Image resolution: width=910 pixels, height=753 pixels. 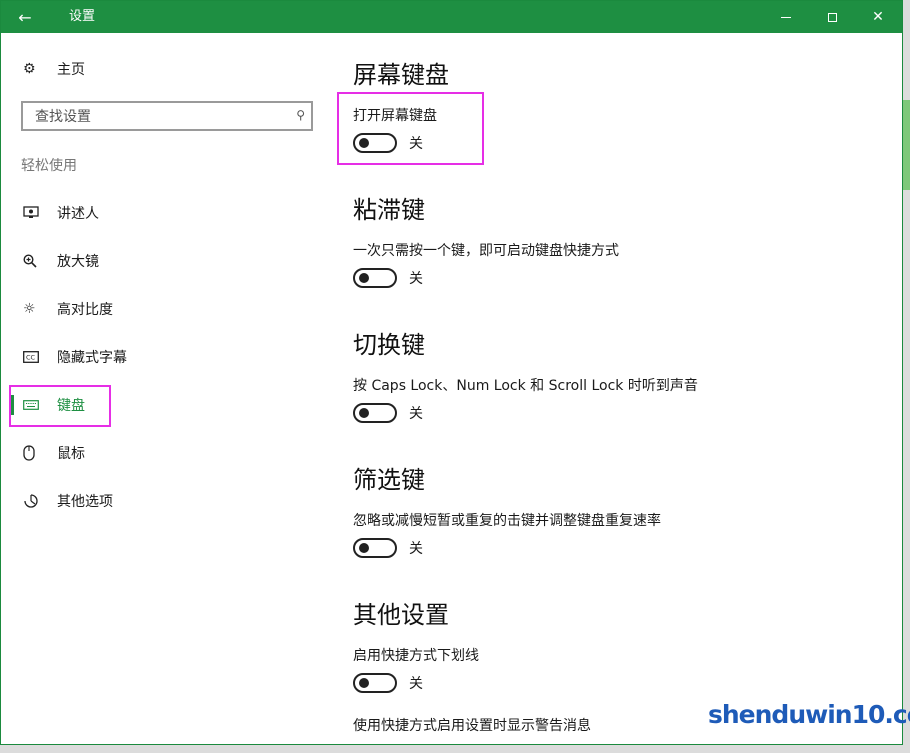 What do you see at coordinates (389, 480) in the screenshot?
I see `section-heading: 筛选键` at bounding box center [389, 480].